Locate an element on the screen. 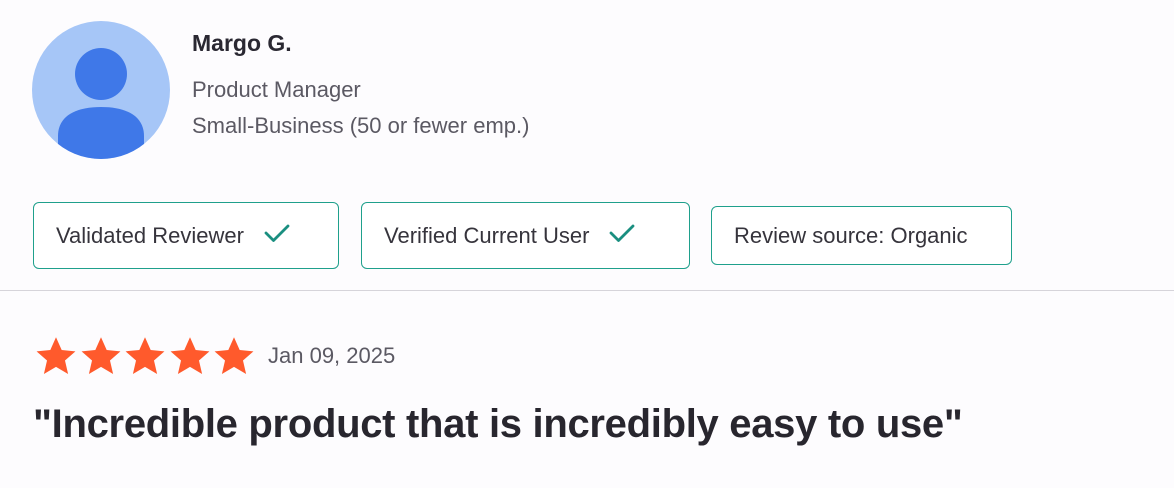 This screenshot has height=488, width=1174. validated-reviewer-badge: Validated Reviewer is located at coordinates (186, 235).